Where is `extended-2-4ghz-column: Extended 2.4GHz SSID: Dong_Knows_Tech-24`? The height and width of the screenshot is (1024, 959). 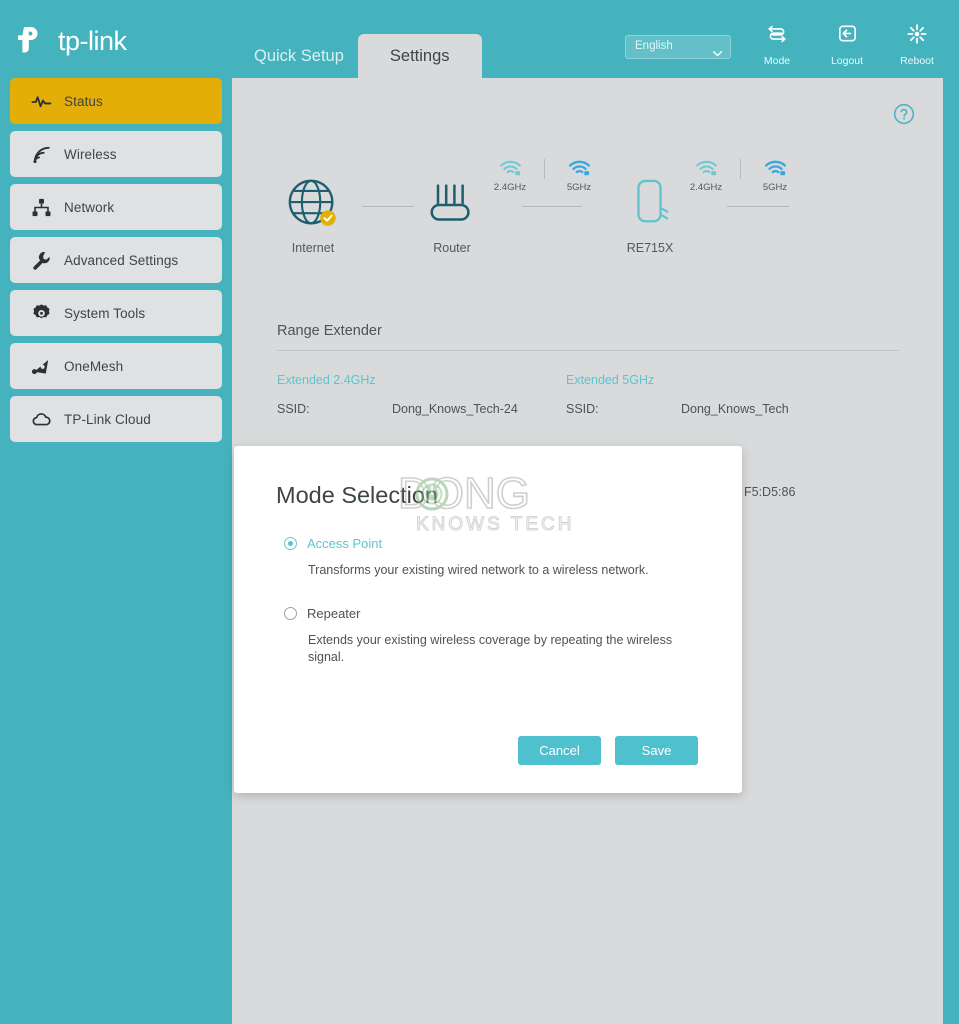
extended-2-4ghz-column: Extended 2.4GHz SSID: Dong_Knows_Tech-24 is located at coordinates (437, 401).